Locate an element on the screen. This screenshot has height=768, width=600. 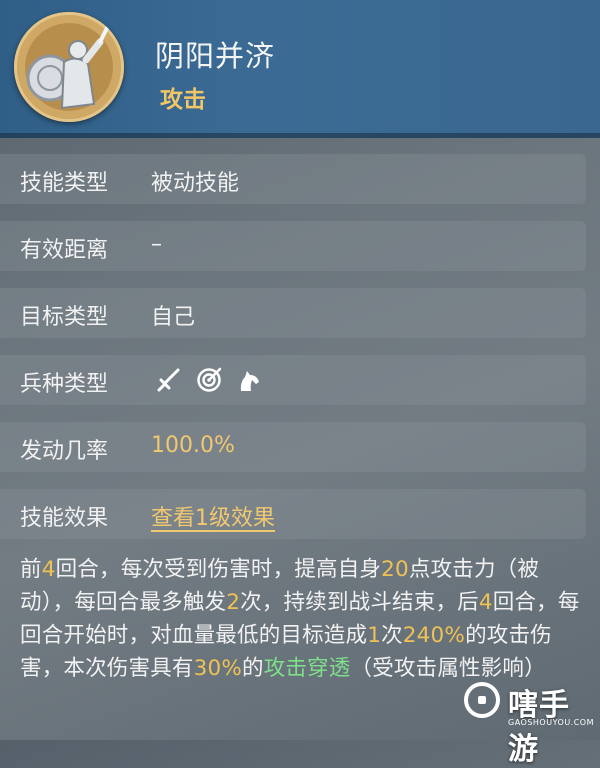
target-icon is located at coordinates (209, 380).